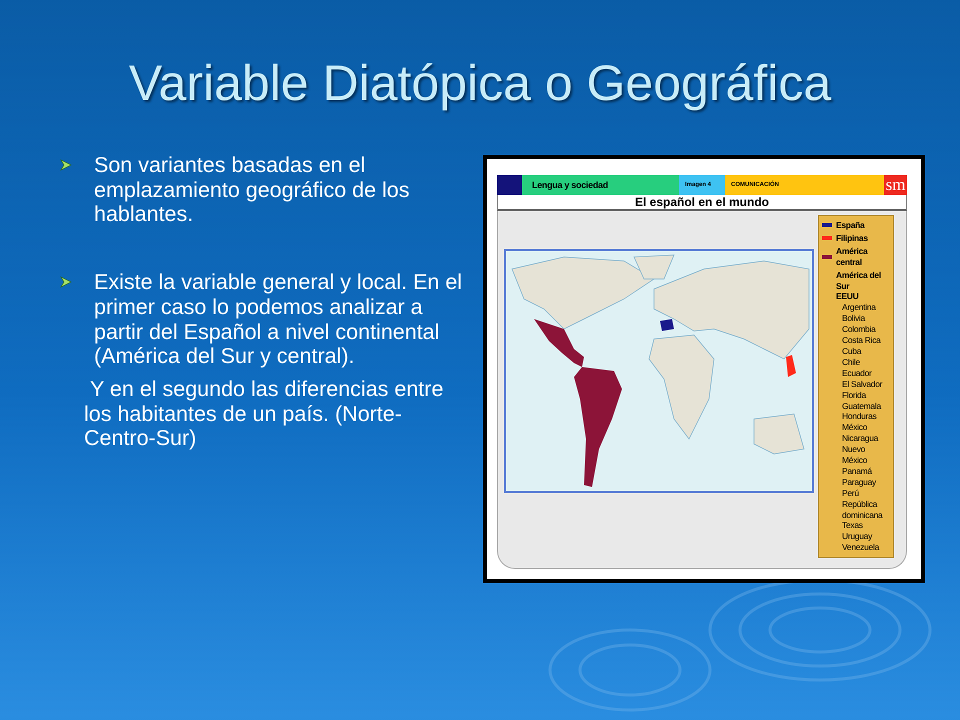 The image size is (960, 720). I want to click on publisher-logo: sm, so click(895, 185).